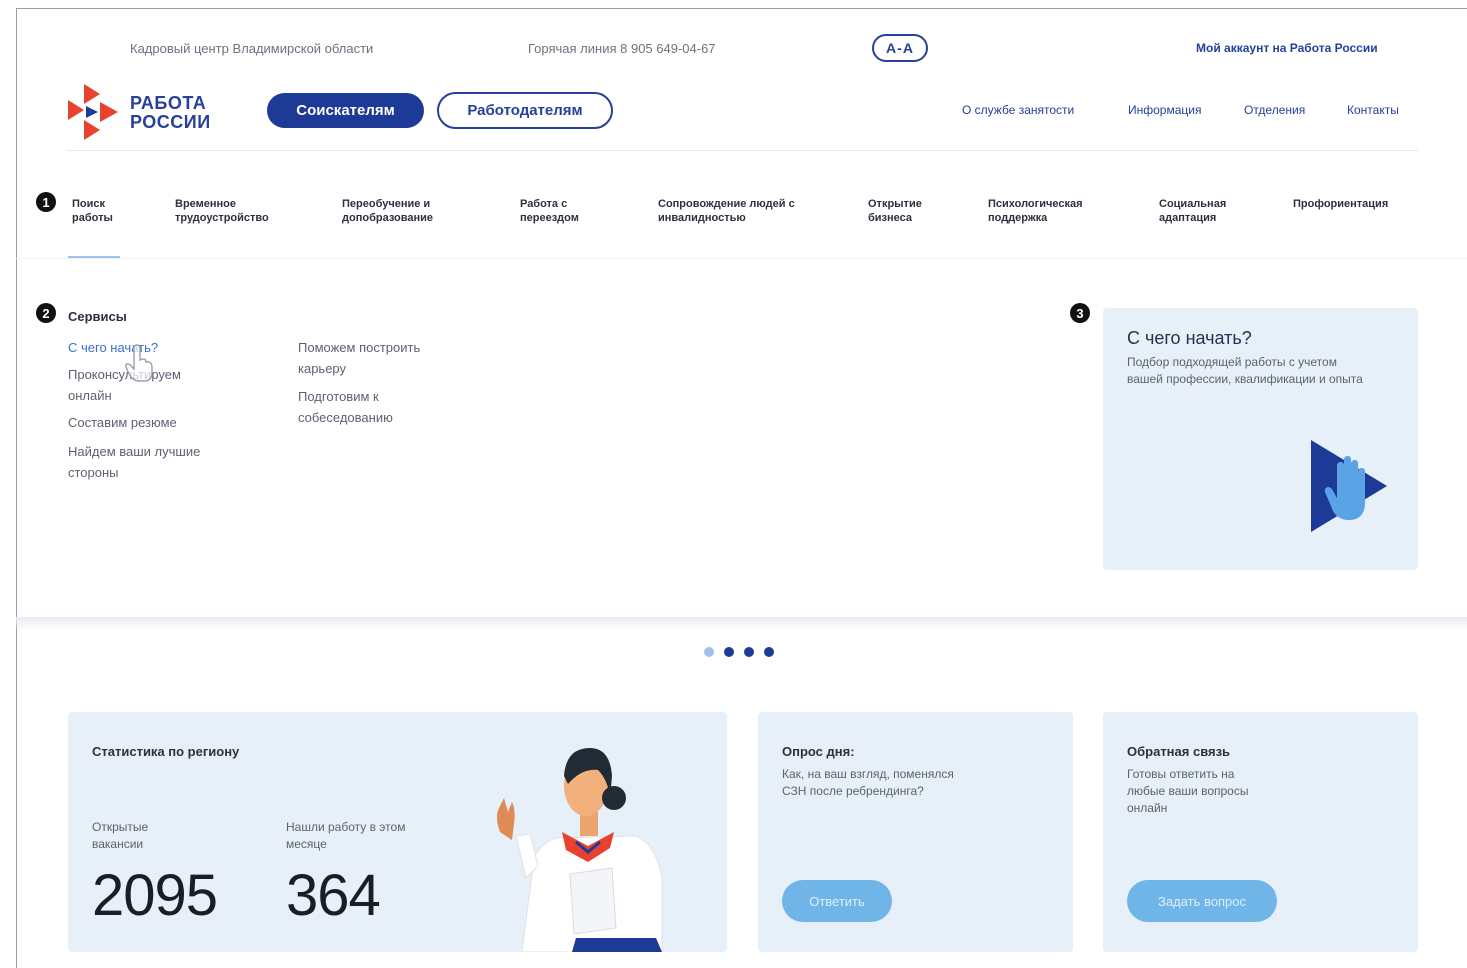 The image size is (1467, 968). Describe the element at coordinates (383, 358) in the screenshot. I see `service-career: Поможем построить карьеру` at that location.